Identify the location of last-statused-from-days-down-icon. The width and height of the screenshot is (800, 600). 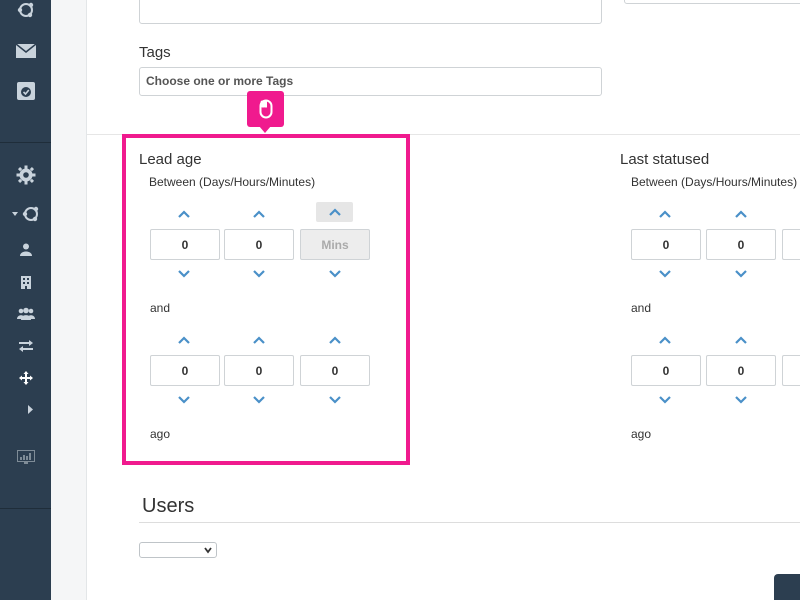
(665, 274).